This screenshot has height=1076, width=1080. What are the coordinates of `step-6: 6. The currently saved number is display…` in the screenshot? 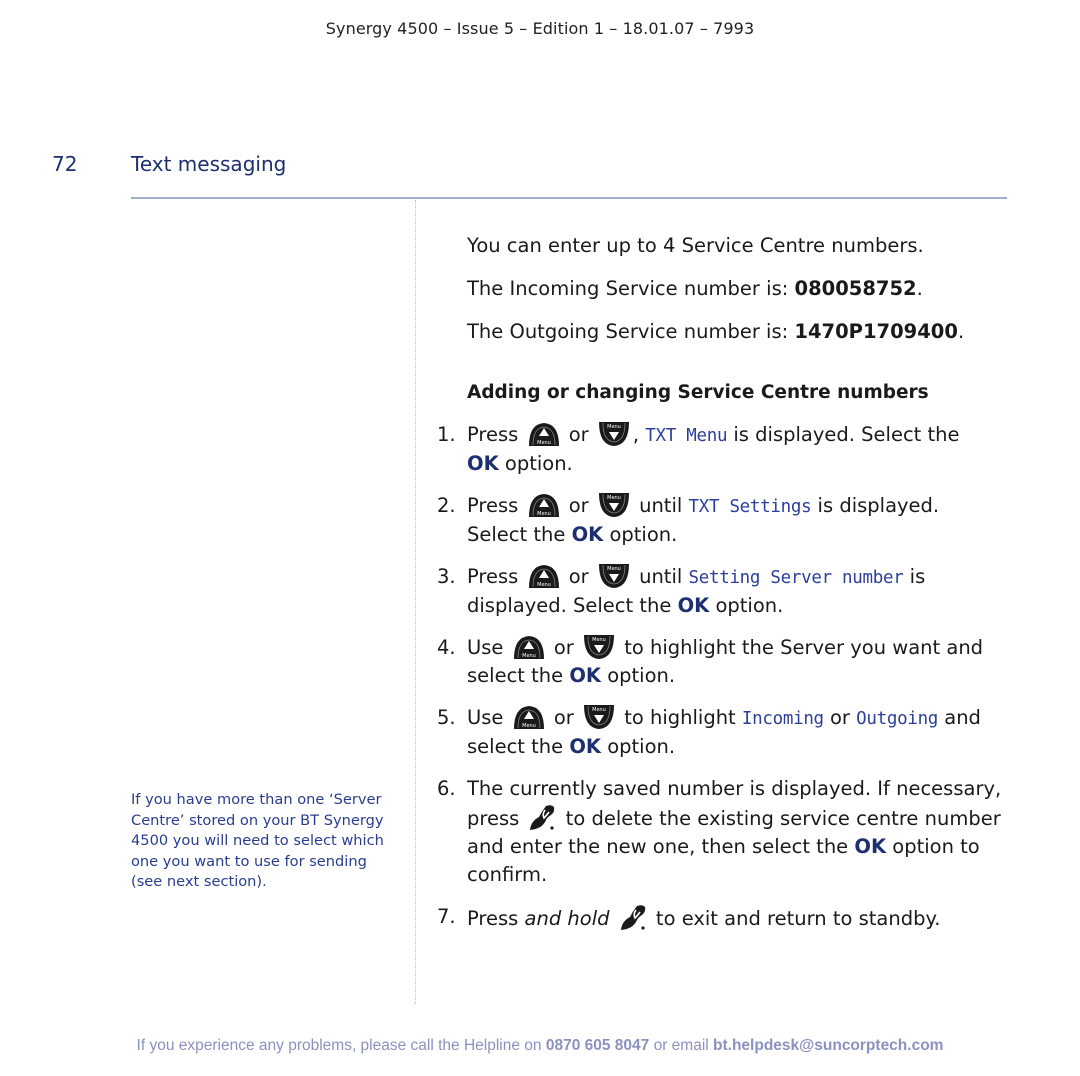 It's located at (732, 832).